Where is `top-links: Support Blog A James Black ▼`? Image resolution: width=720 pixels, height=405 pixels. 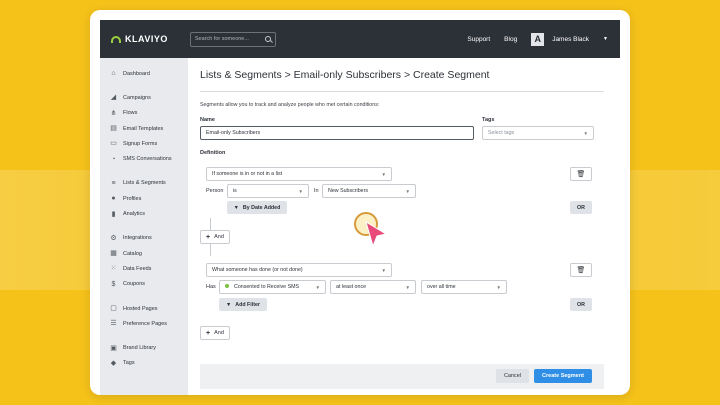 top-links: Support Blog A James Black ▼ is located at coordinates (530, 39).